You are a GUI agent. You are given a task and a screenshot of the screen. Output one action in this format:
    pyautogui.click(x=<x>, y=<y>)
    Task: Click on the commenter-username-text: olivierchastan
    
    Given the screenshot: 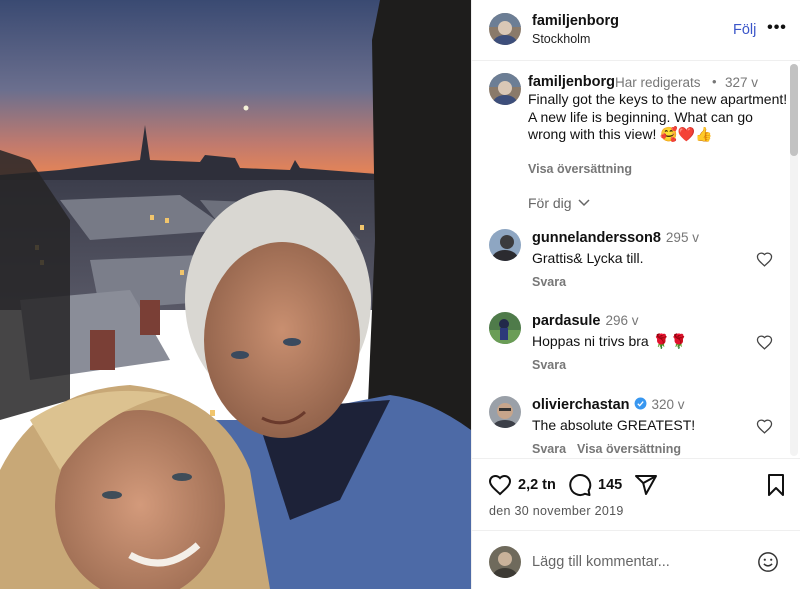 What is the action you would take?
    pyautogui.click(x=581, y=405)
    